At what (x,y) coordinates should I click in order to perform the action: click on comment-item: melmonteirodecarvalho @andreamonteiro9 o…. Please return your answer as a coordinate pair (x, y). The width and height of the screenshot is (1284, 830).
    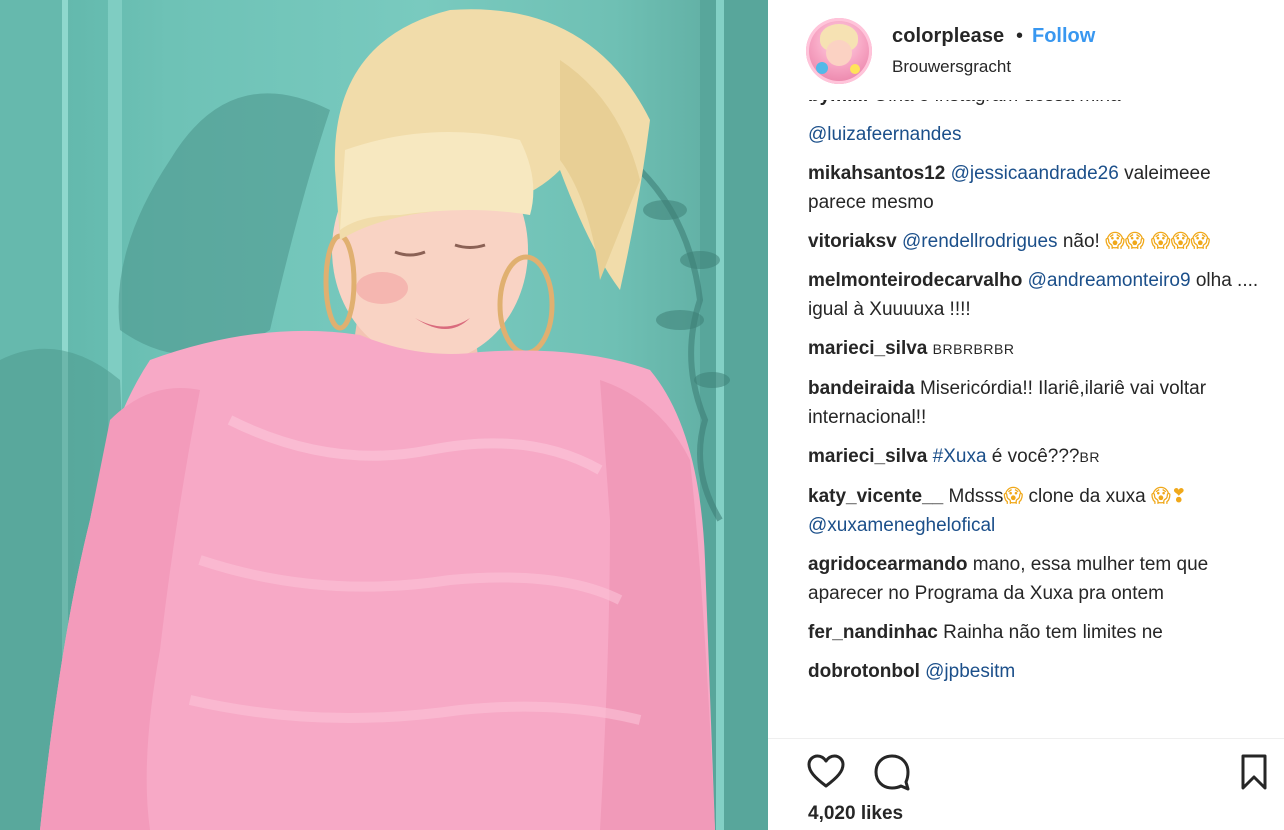
    Looking at the image, I should click on (1038, 295).